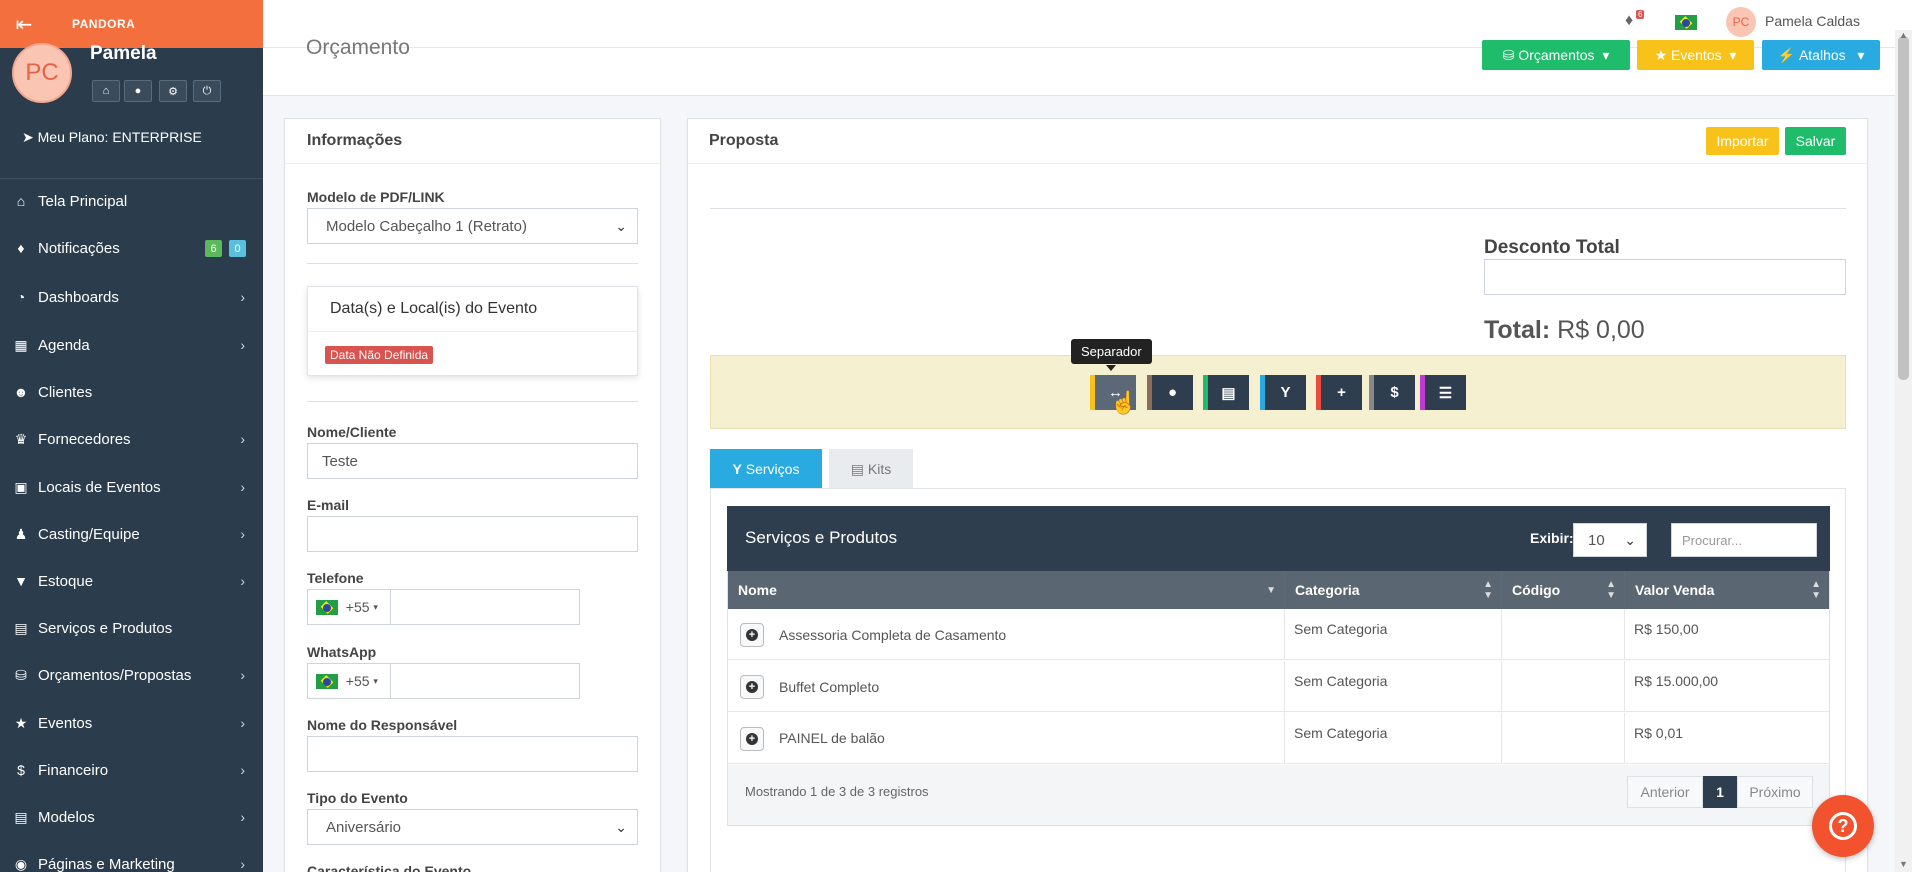 This screenshot has width=1912, height=872. I want to click on list-icon: ☰, so click(1445, 393).